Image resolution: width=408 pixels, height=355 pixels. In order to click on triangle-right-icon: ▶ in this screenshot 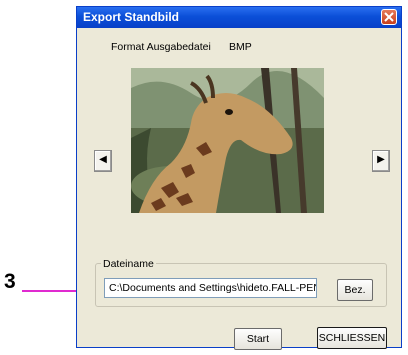, I will do `click(381, 159)`.